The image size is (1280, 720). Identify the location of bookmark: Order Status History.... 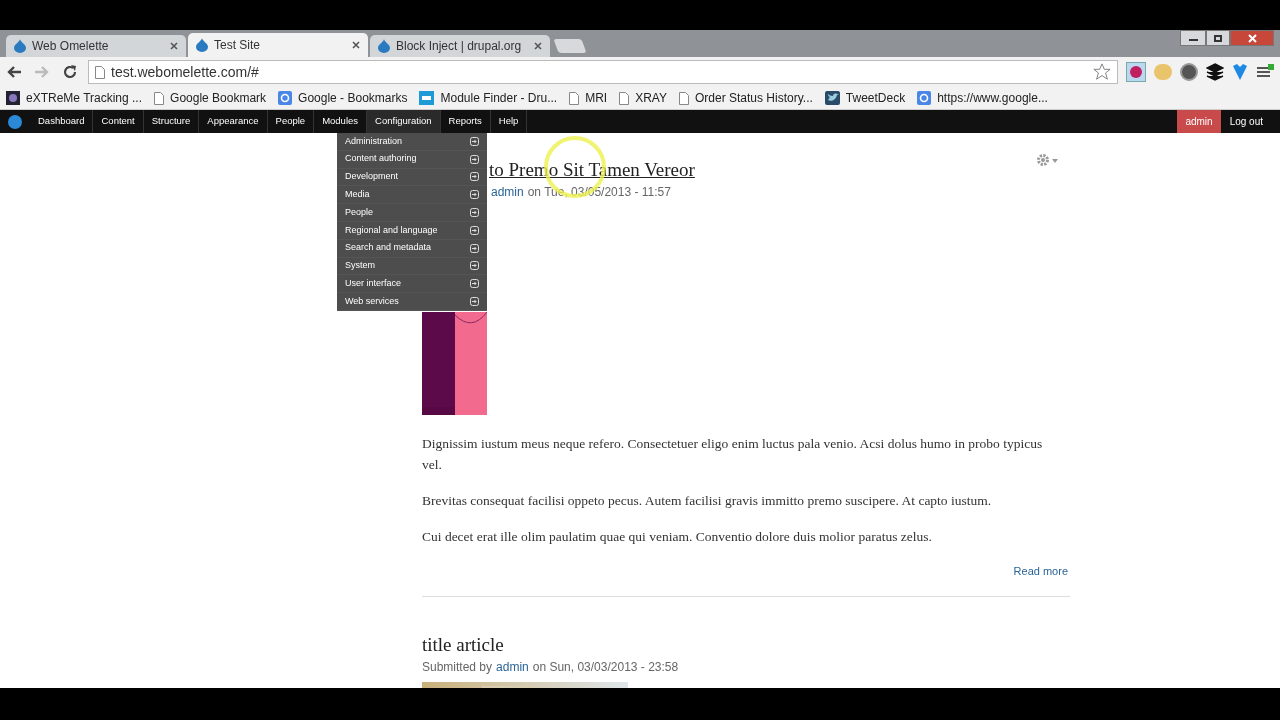
(746, 98).